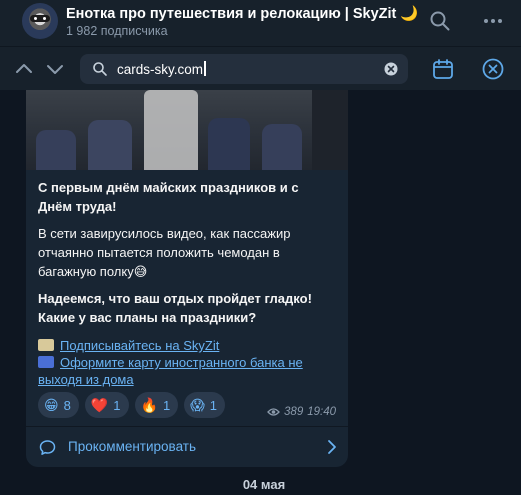  Describe the element at coordinates (159, 252) in the screenshot. I see `text-line: отчаянно пытается положить чемодан в` at that location.